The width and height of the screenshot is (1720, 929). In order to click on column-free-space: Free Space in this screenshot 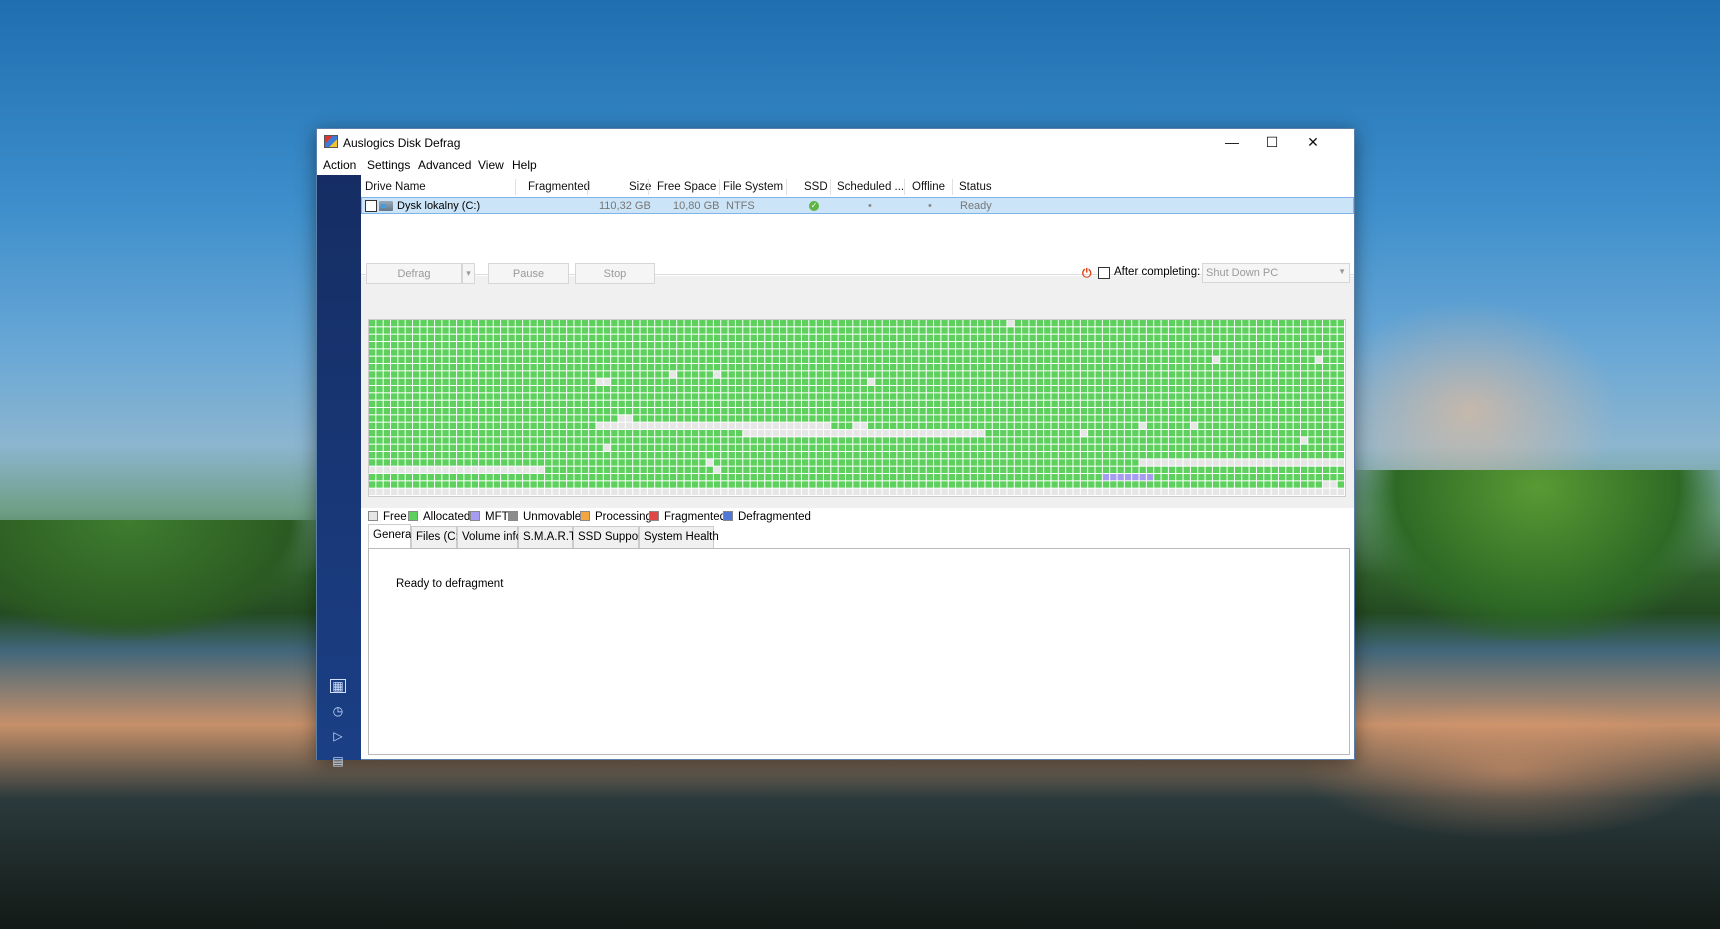, I will do `click(686, 187)`.